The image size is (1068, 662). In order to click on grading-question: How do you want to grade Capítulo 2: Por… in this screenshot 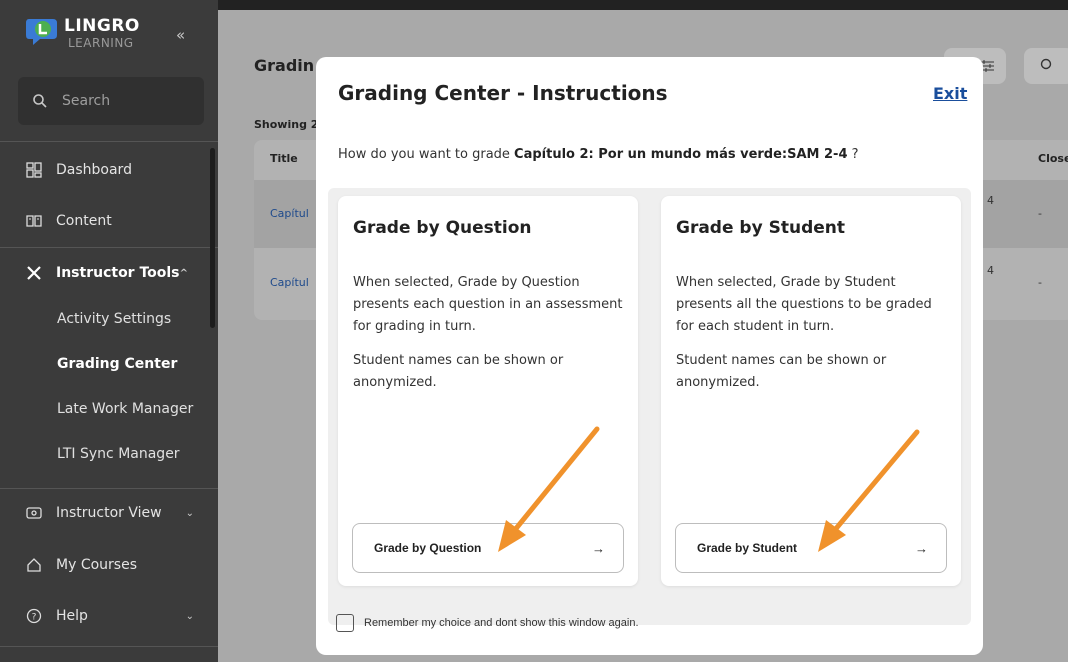, I will do `click(598, 154)`.